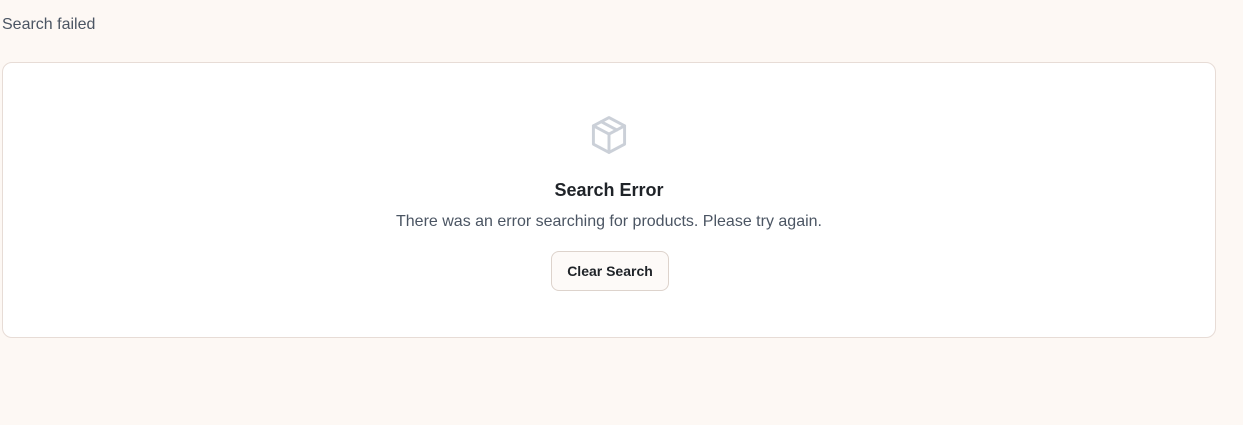  Describe the element at coordinates (609, 135) in the screenshot. I see `package-icon` at that location.